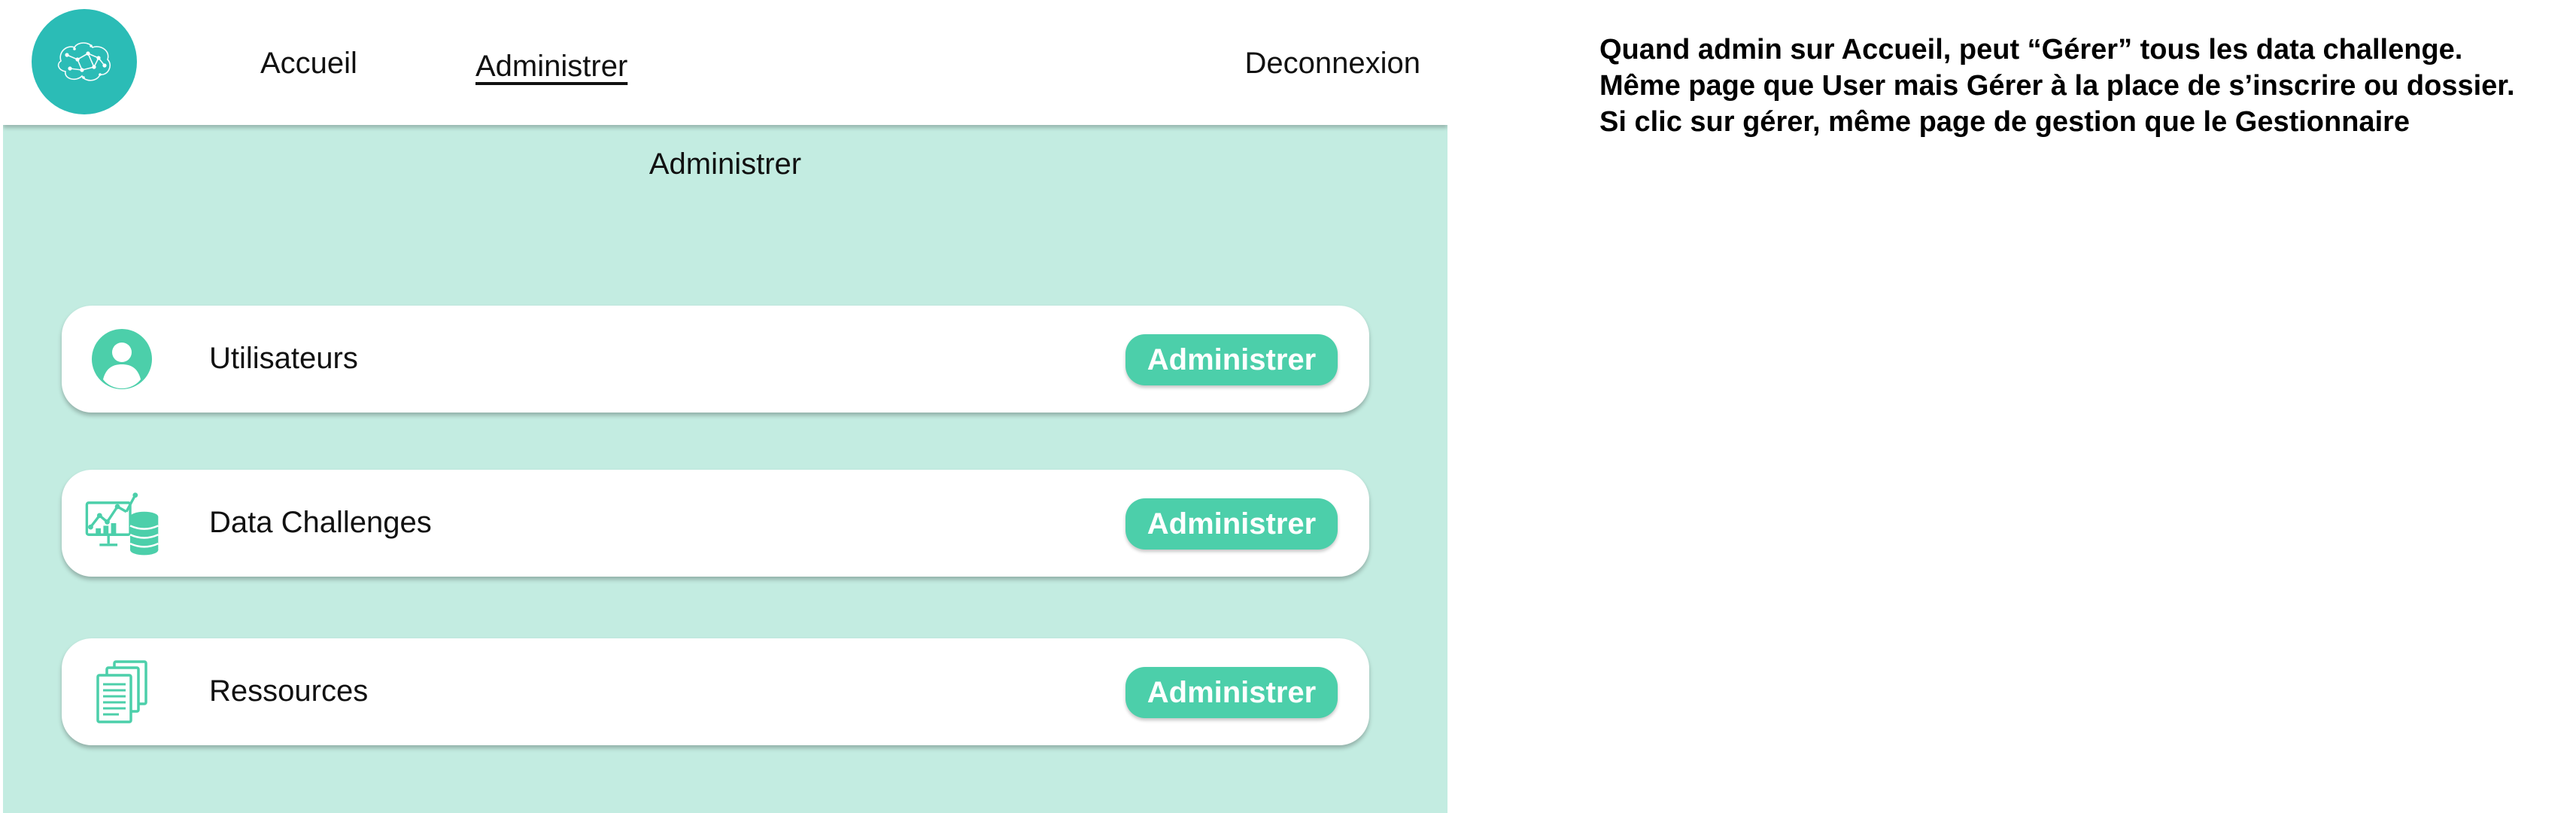  I want to click on page-title: Administrer, so click(726, 164).